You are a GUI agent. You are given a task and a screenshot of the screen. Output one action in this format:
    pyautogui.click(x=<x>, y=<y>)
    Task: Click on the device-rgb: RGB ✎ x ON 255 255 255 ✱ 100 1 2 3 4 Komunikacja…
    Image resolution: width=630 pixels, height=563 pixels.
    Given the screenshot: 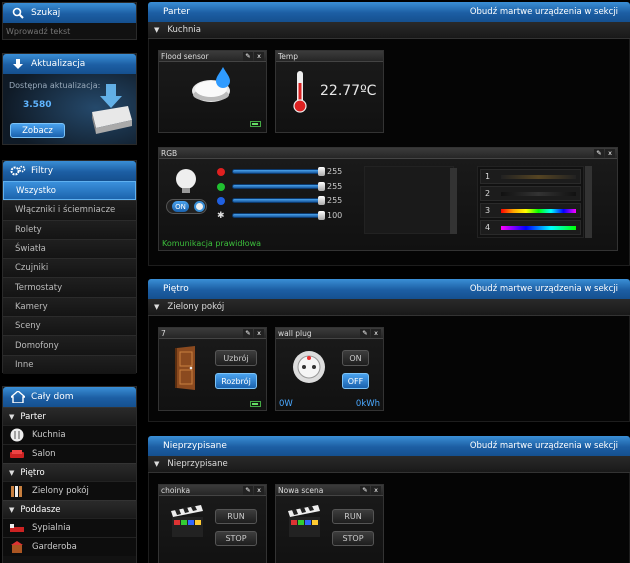 What is the action you would take?
    pyautogui.click(x=388, y=199)
    